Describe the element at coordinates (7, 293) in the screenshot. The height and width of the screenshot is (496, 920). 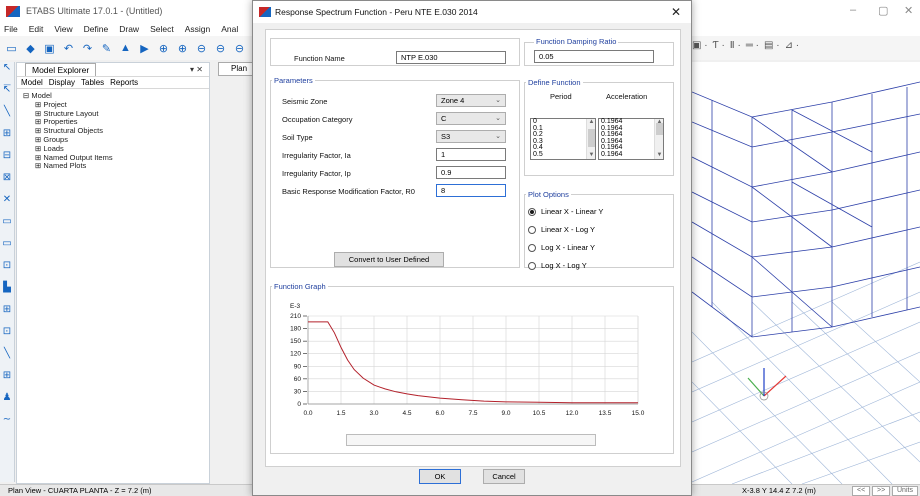
I see `wall-stack-icon: ▙` at that location.